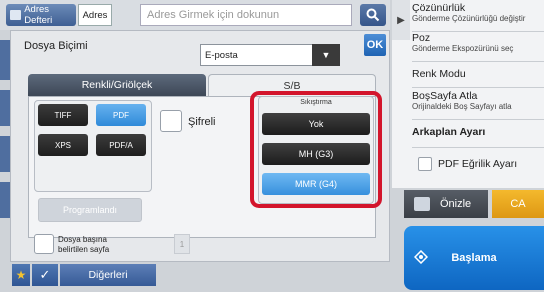 This screenshot has width=544, height=292. I want to click on pages-per-file-label-line1: Dosya başına, so click(82, 239).